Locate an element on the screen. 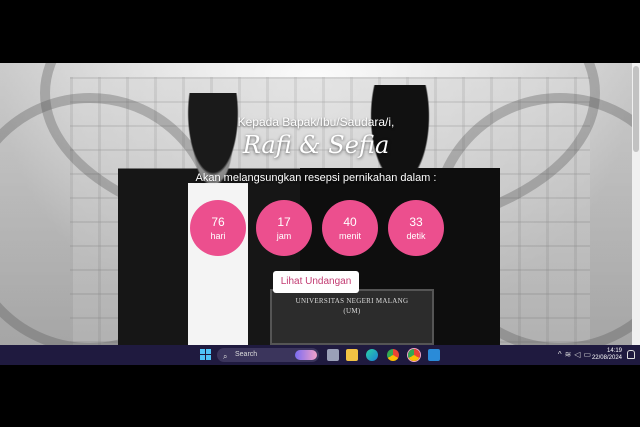  countdown-seconds: 33 detik is located at coordinates (416, 228).